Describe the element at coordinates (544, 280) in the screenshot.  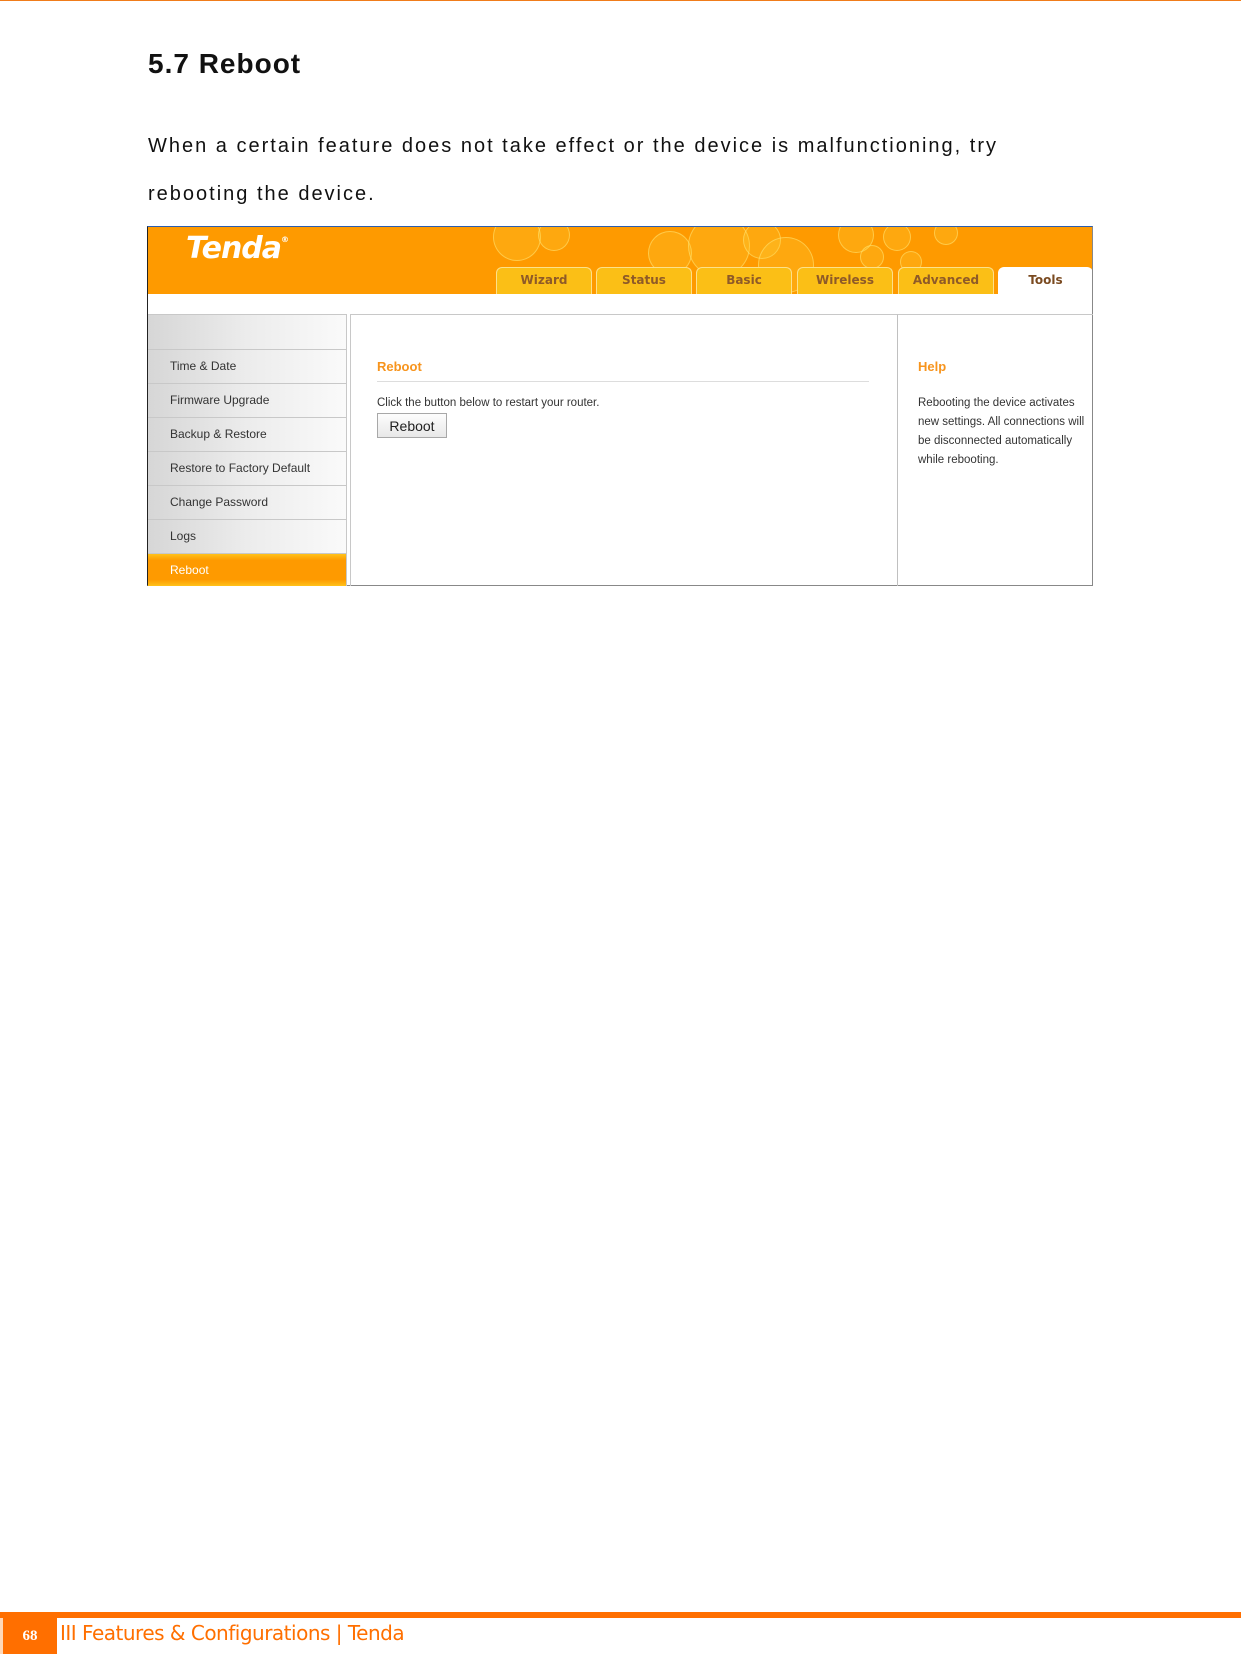
I see `tab-wizard: Wizard` at that location.